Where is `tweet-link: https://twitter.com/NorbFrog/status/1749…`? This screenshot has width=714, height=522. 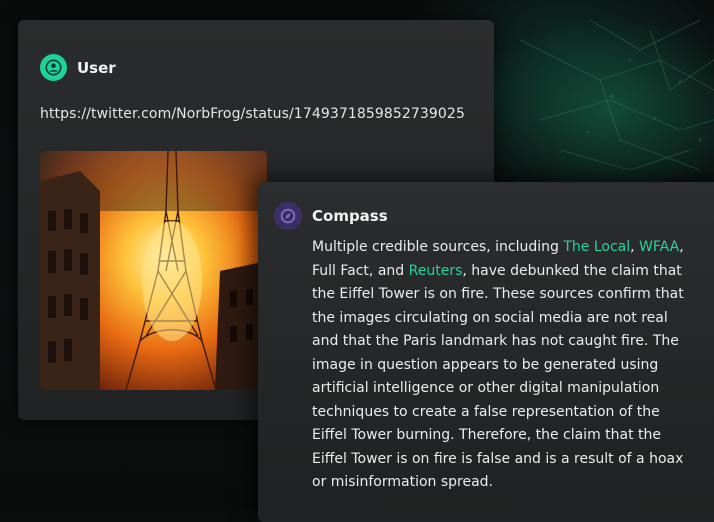
tweet-link: https://twitter.com/NorbFrog/status/1749… is located at coordinates (252, 114).